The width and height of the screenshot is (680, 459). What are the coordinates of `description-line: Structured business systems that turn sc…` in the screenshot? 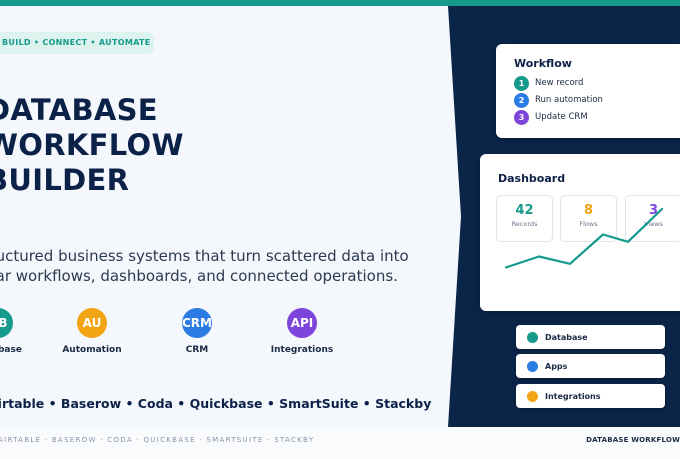 It's located at (204, 256).